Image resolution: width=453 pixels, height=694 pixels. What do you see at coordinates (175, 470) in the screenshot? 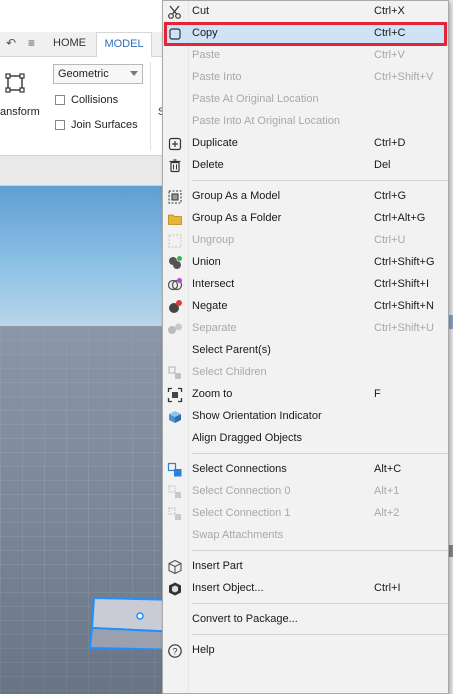
I see `select-connections-icon` at bounding box center [175, 470].